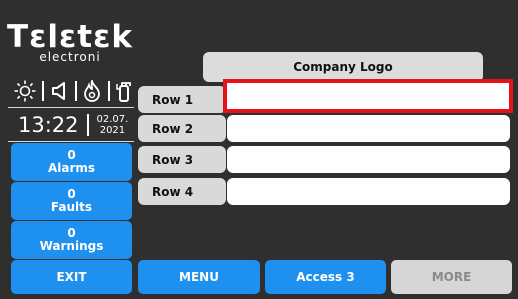 Image resolution: width=518 pixels, height=299 pixels. I want to click on clock: 13:22 02.07. 2021, so click(73, 125).